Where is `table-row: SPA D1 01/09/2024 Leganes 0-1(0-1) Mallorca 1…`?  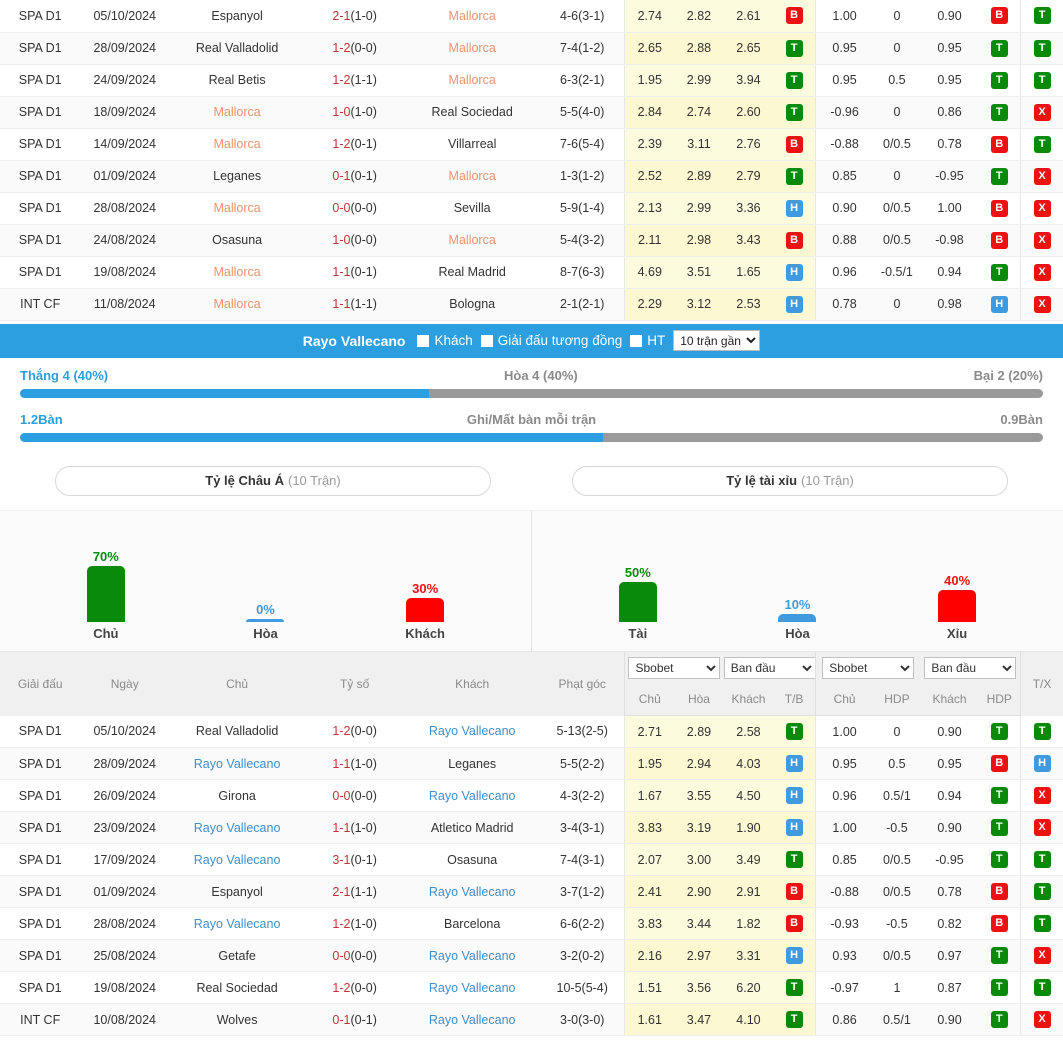
table-row: SPA D1 01/09/2024 Leganes 0-1(0-1) Mallorca 1… is located at coordinates (531, 176).